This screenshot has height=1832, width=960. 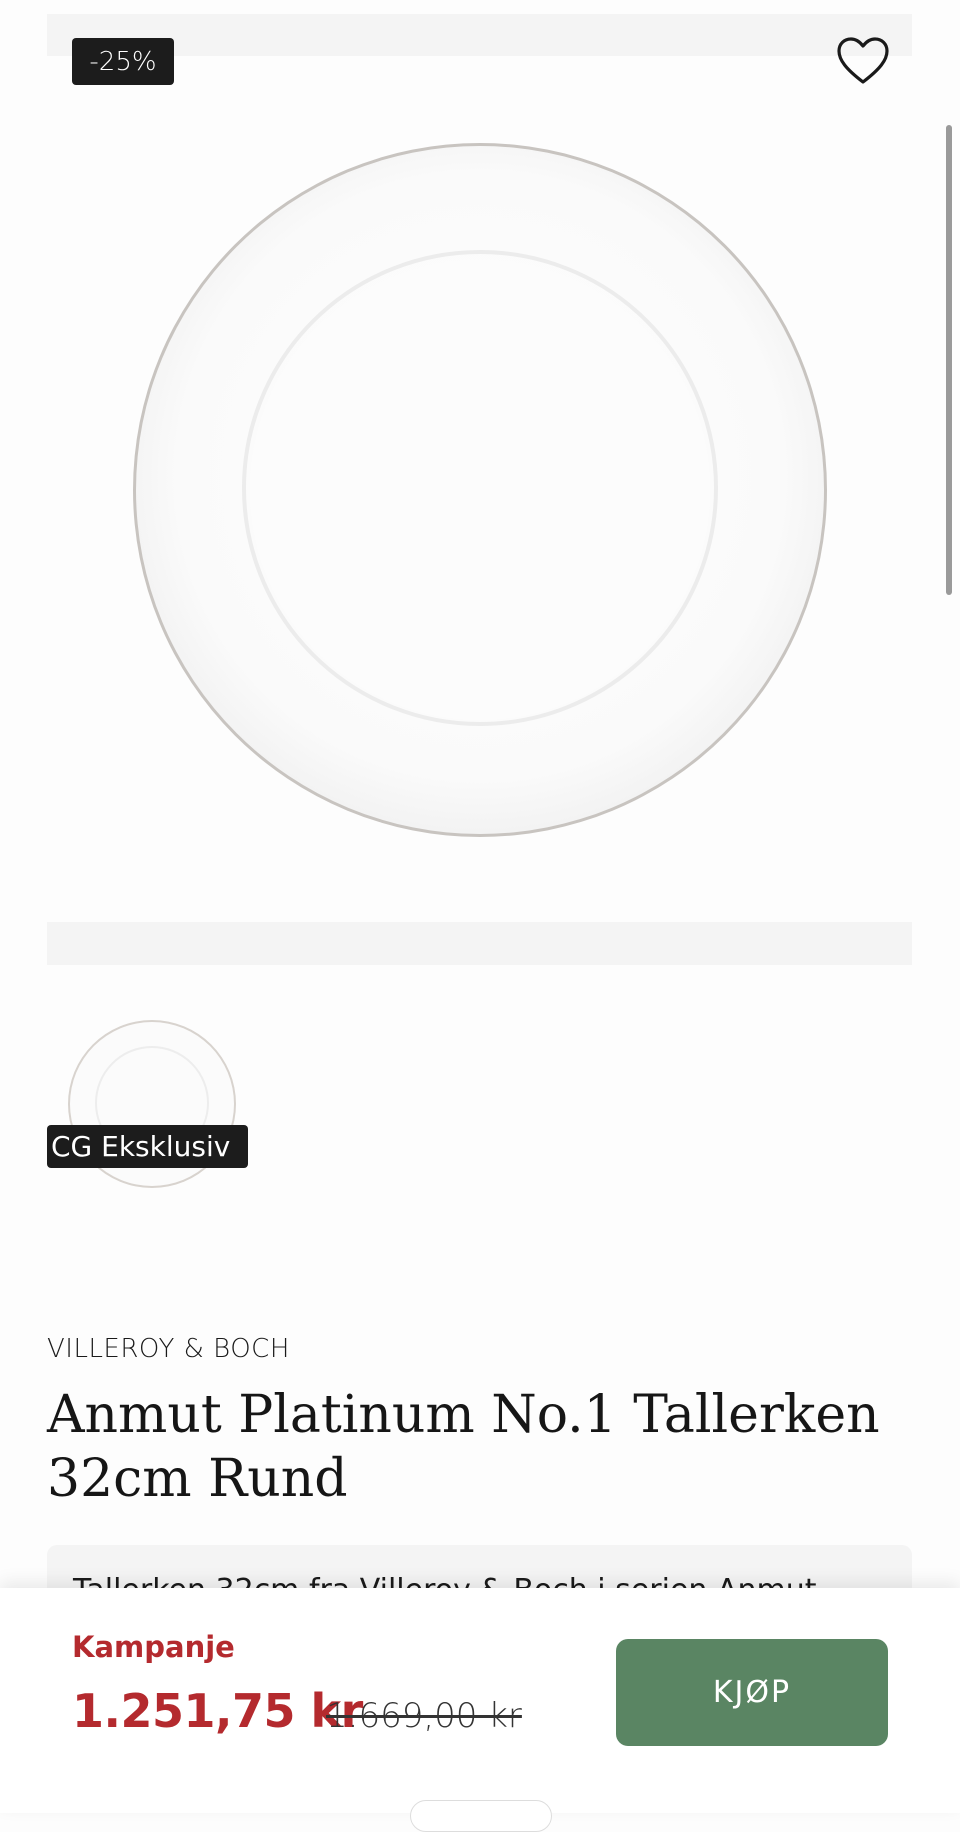 I want to click on exclusive-badge: CG Eksklusiv, so click(x=147, y=1146).